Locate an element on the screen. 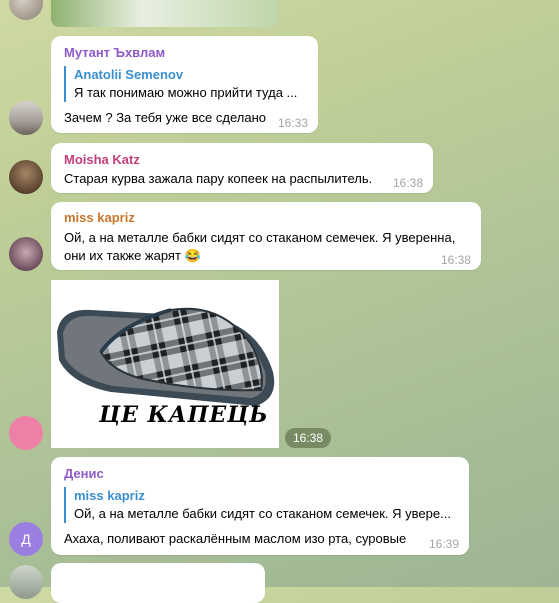  image-caption: ЦЕ КАПЕЦЬ is located at coordinates (184, 415).